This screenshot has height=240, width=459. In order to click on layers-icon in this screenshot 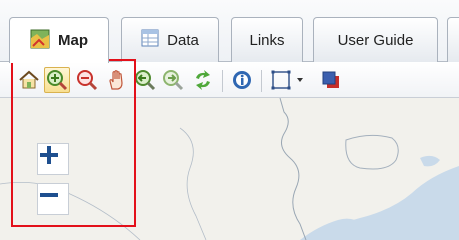, I will do `click(330, 79)`.